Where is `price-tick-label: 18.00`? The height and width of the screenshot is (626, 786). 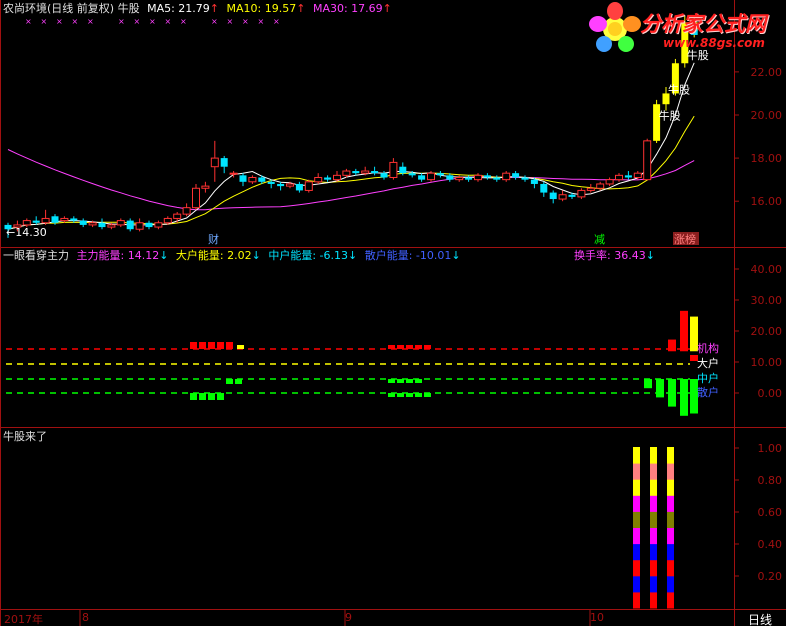
price-tick-label: 18.00 is located at coordinates (767, 158).